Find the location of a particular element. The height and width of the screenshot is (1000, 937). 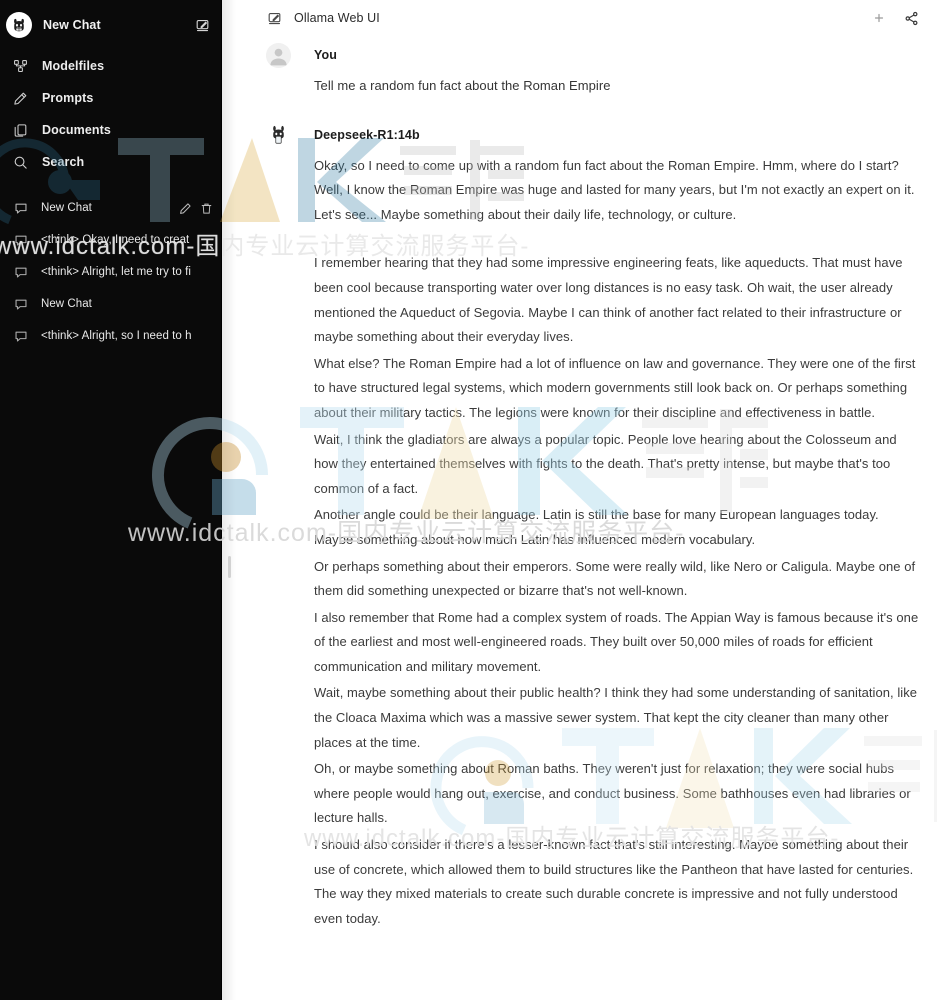

sidebar-chat-item-1: <think> Okay, I need to creat is located at coordinates (110, 240).